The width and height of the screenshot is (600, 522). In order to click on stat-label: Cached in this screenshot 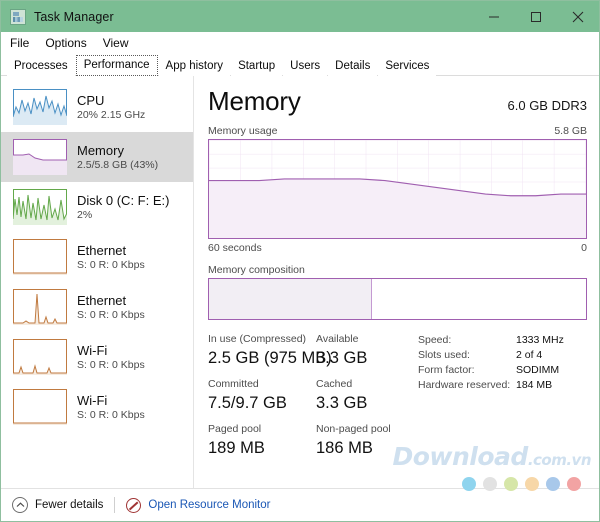, I will do `click(334, 384)`.